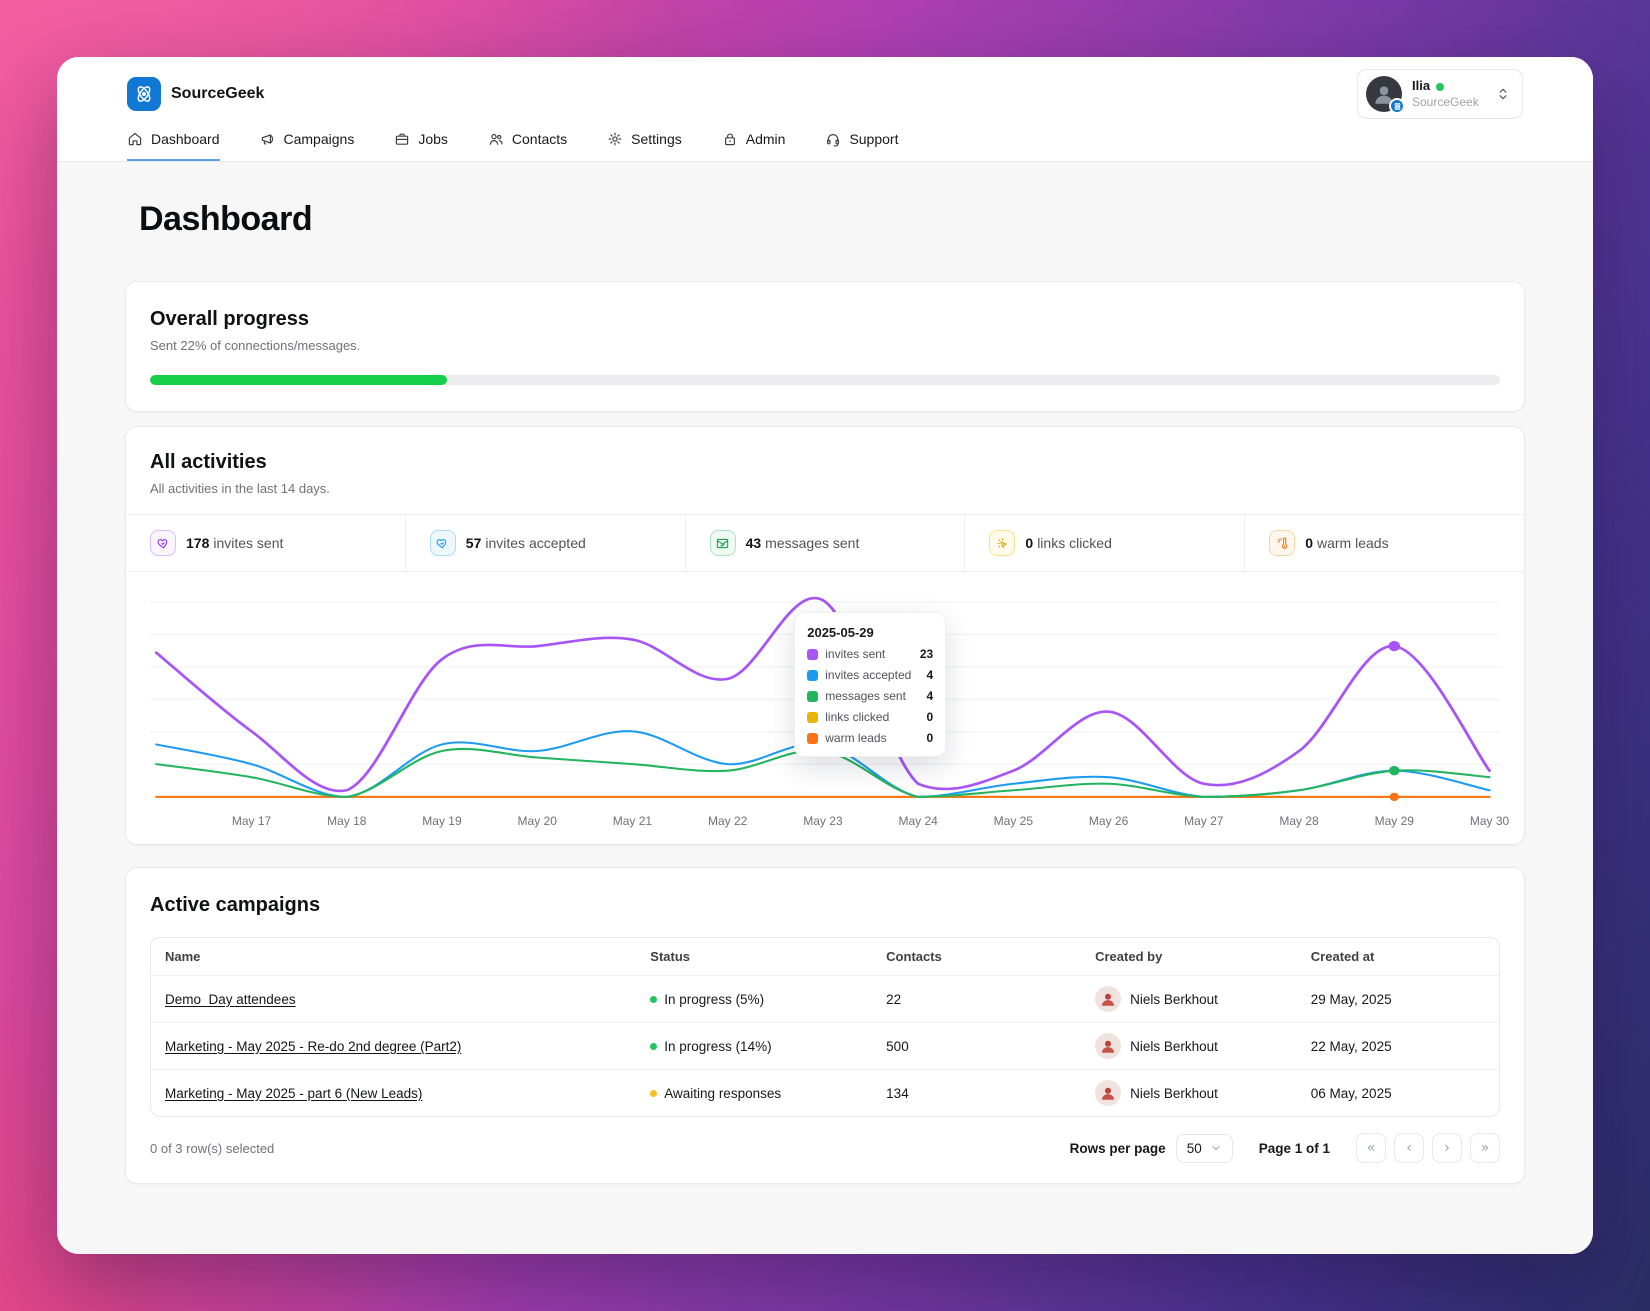 This screenshot has width=1650, height=1311. What do you see at coordinates (183, 956) in the screenshot?
I see `col-name: Name` at bounding box center [183, 956].